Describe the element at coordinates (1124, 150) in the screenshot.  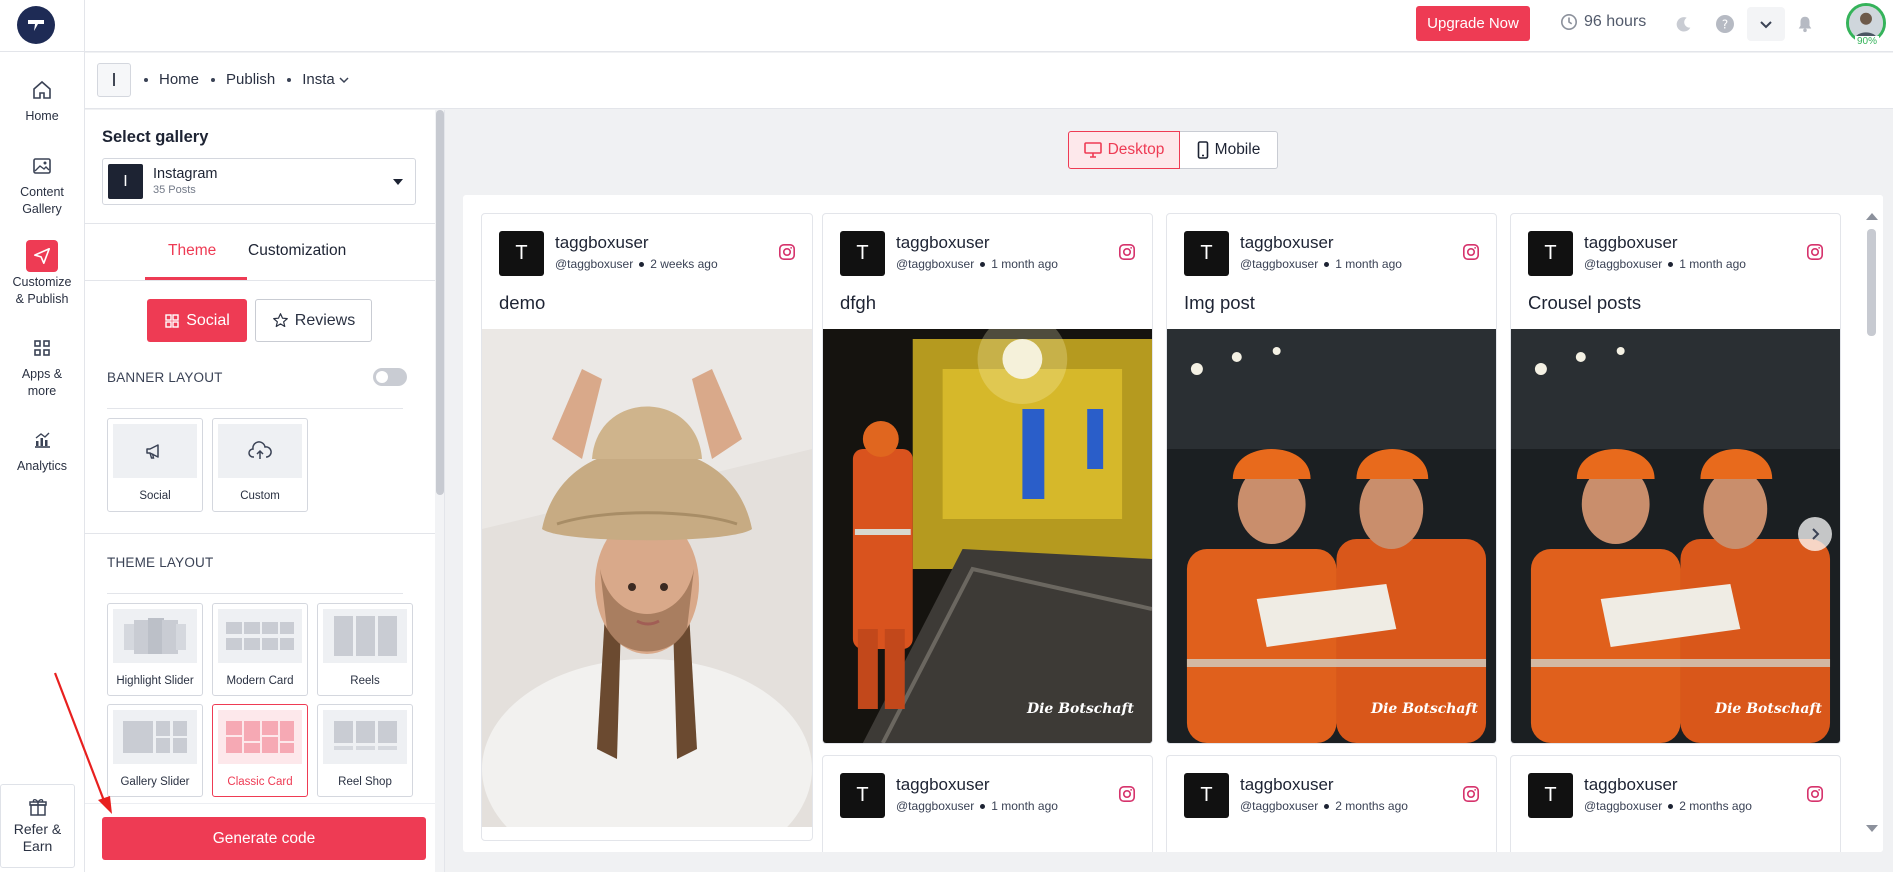
I see `desktop-view-button: Desktop` at that location.